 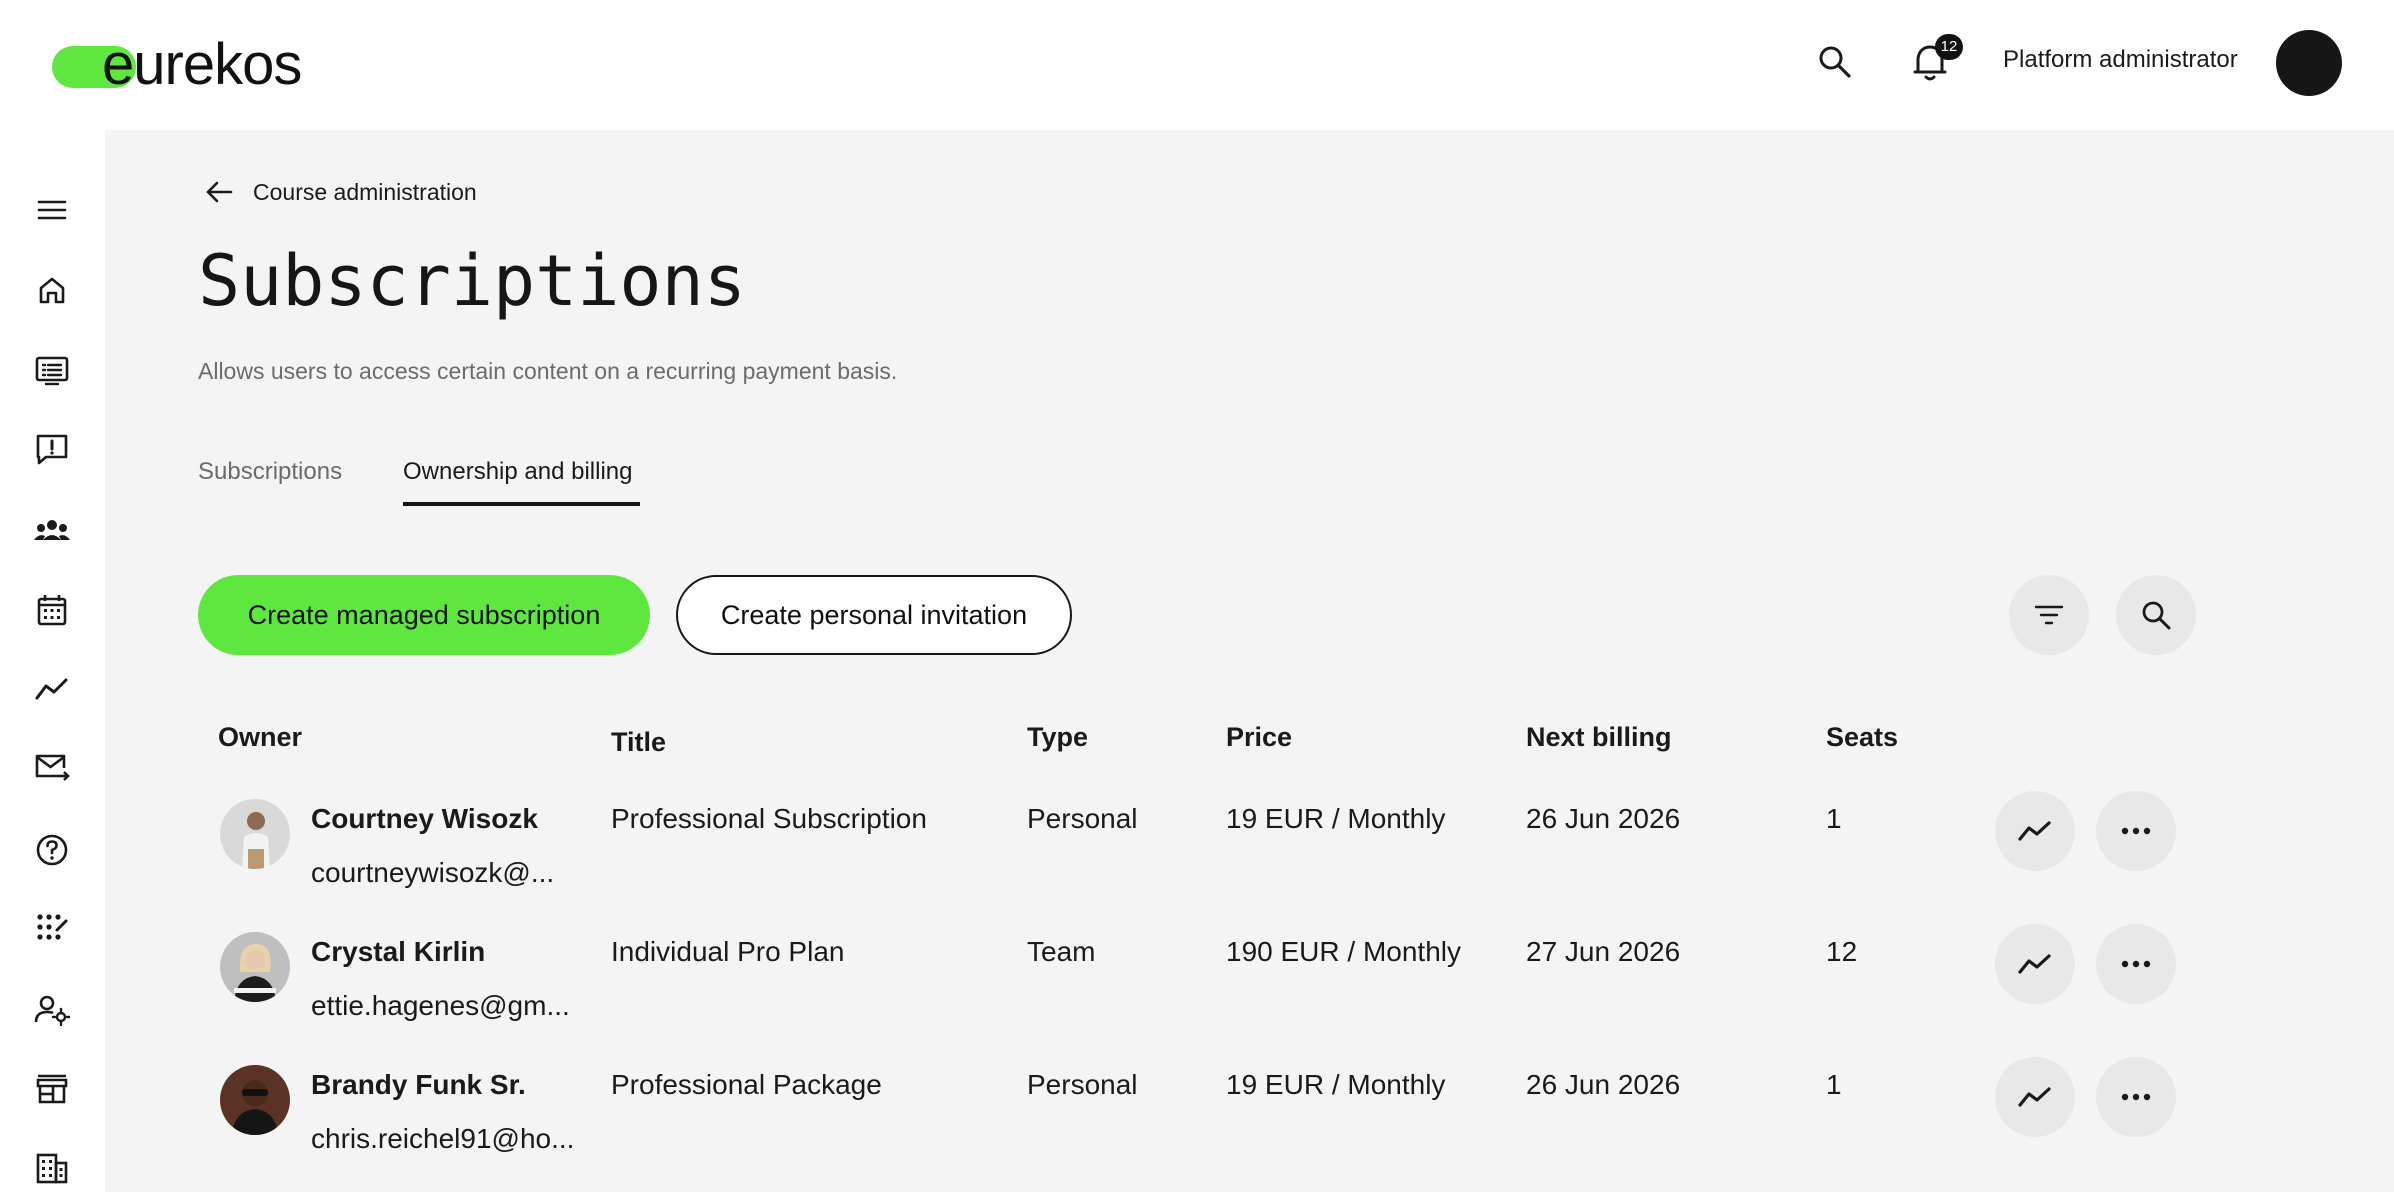 What do you see at coordinates (521, 504) in the screenshot?
I see `active-tab-indicator` at bounding box center [521, 504].